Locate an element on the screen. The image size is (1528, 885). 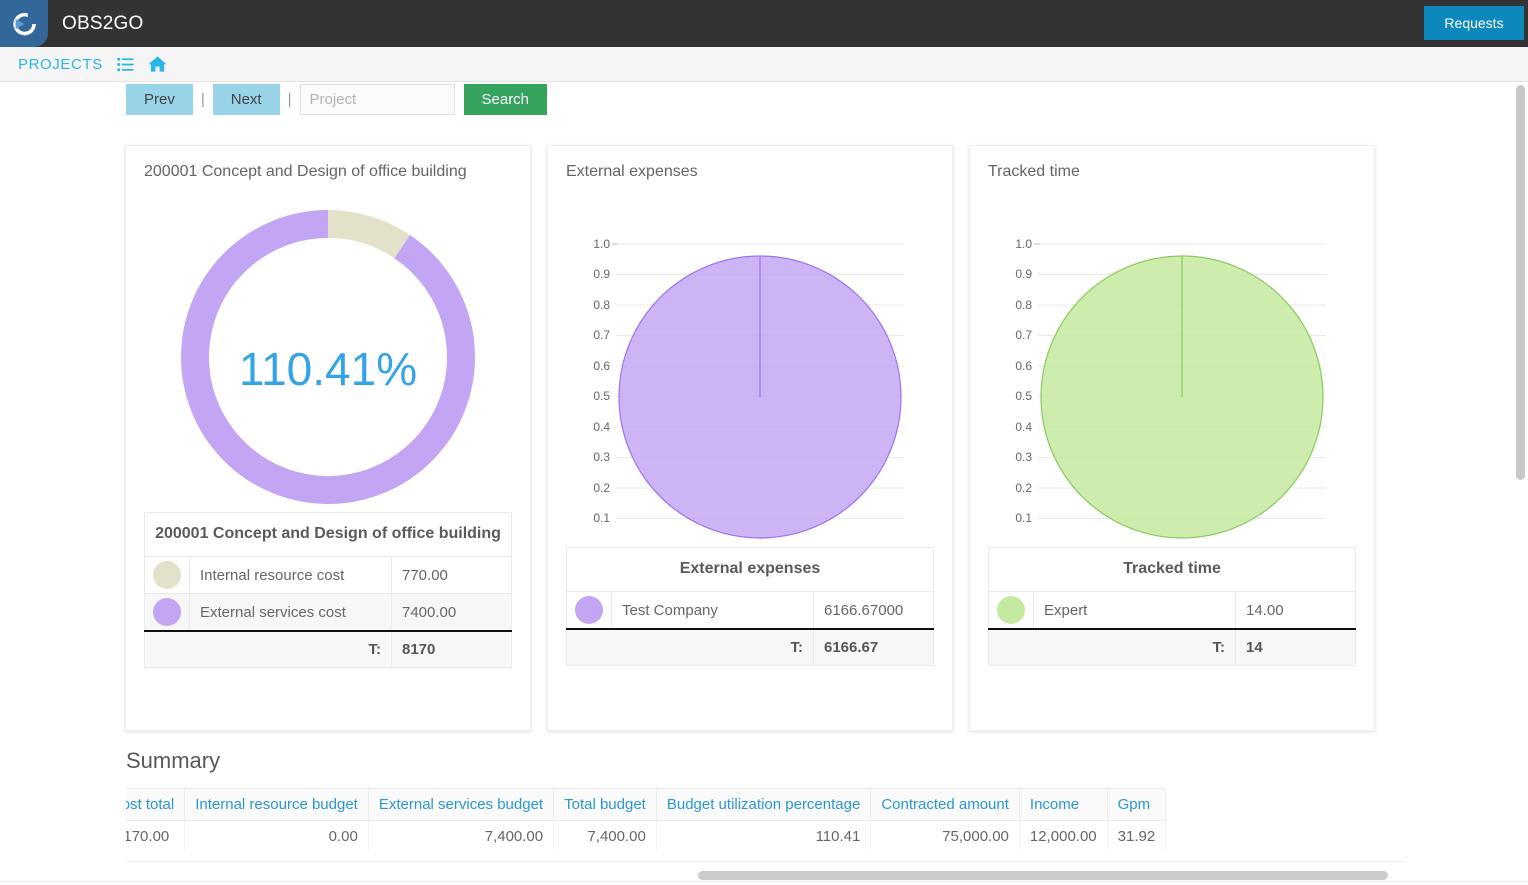
table-total-row: T: 6166.67 is located at coordinates (750, 647).